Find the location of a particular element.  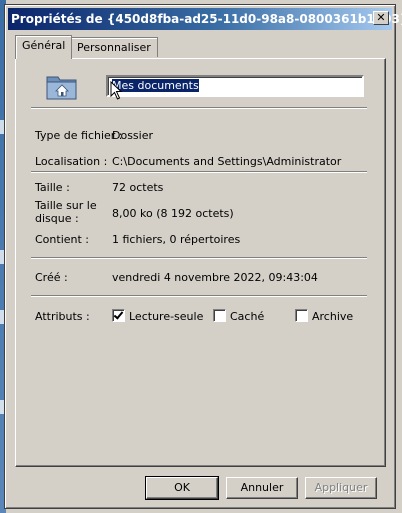

attributes-label: Attributs : is located at coordinates (62, 316).